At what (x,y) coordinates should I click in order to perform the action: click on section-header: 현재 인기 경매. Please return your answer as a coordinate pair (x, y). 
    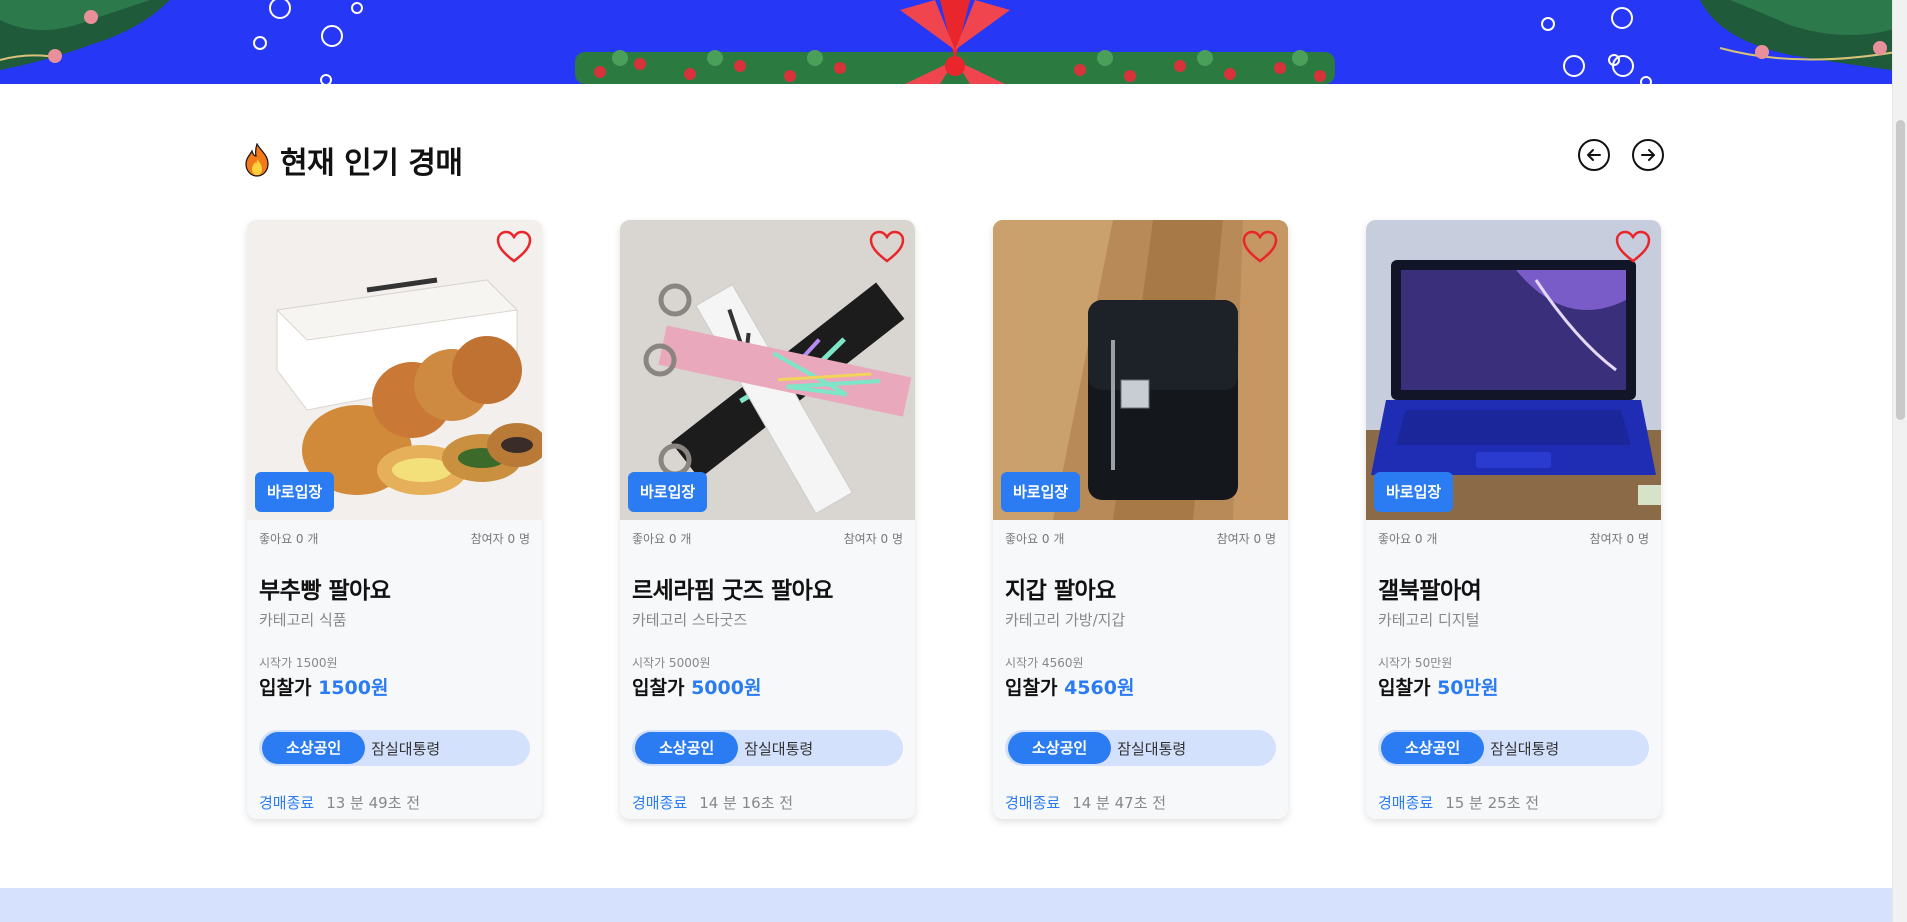
    Looking at the image, I should click on (353, 160).